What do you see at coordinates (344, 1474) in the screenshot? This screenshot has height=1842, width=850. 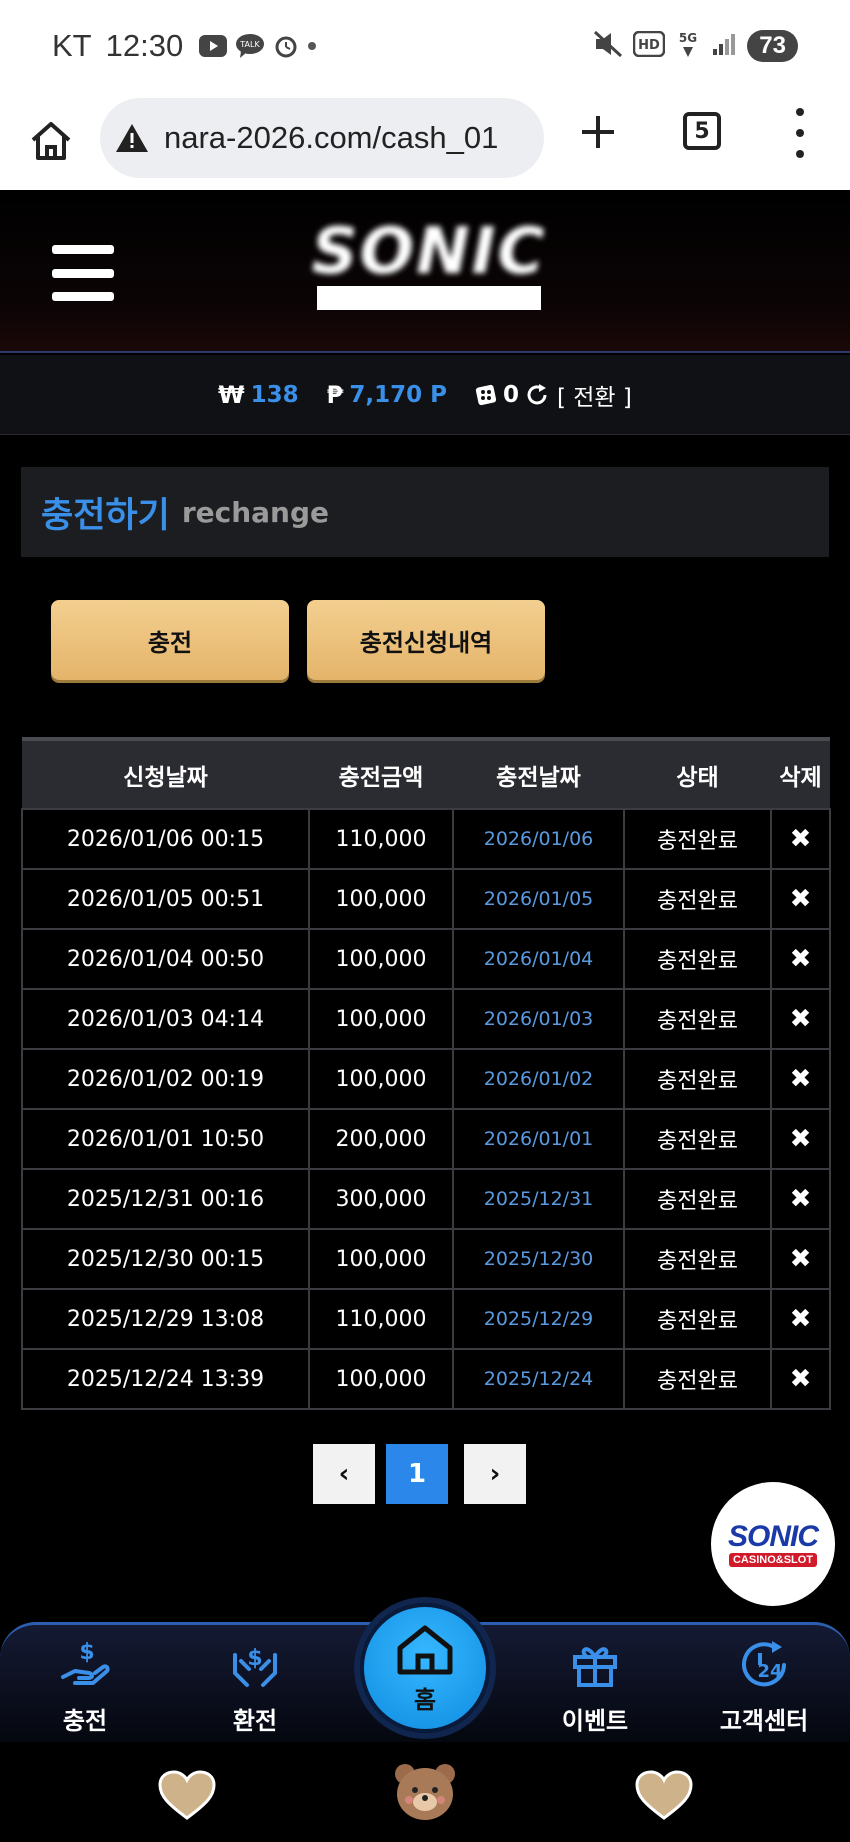 I see `prev-page-button: ‹` at bounding box center [344, 1474].